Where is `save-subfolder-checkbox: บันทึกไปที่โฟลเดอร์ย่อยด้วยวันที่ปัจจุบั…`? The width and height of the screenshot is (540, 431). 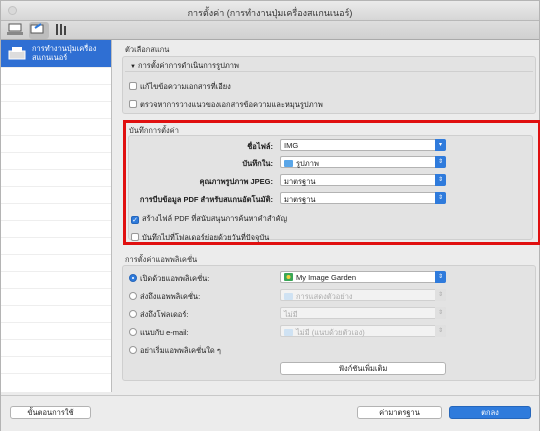 save-subfolder-checkbox: บันทึกไปที่โฟลเดอร์ย่อยด้วยวันที่ปัจจุบั… is located at coordinates (200, 238).